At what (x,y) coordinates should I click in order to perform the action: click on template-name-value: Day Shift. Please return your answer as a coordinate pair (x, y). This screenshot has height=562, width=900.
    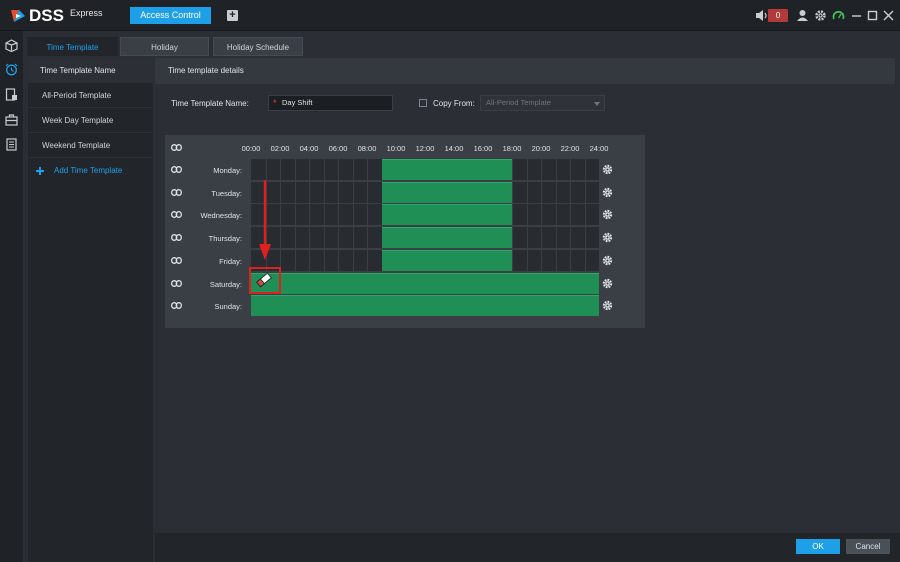
    Looking at the image, I should click on (297, 102).